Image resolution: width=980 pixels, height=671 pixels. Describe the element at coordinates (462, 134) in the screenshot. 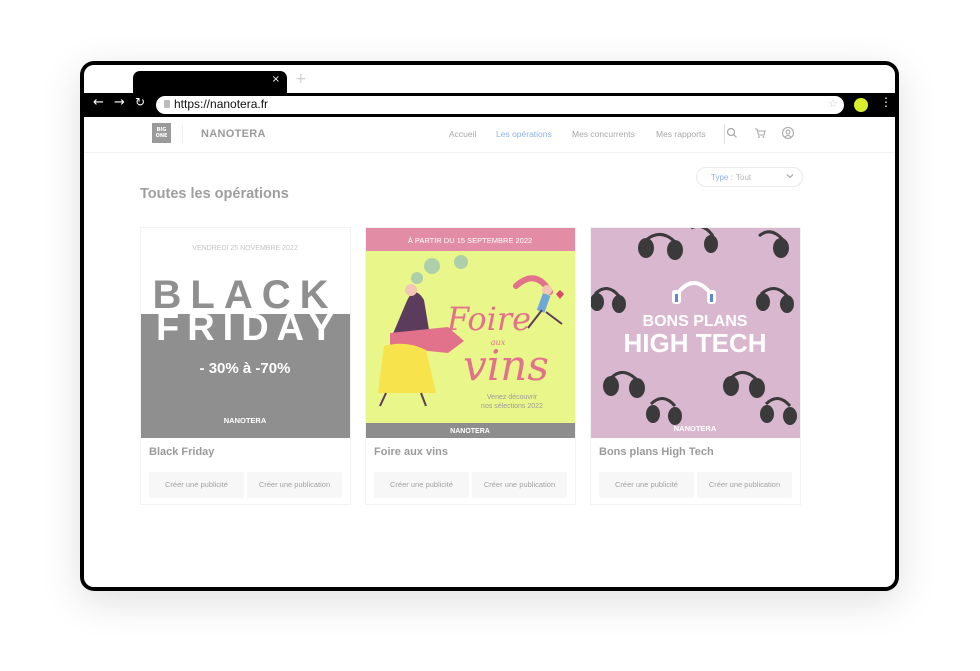

I see `nav-accueil: Accueil` at that location.